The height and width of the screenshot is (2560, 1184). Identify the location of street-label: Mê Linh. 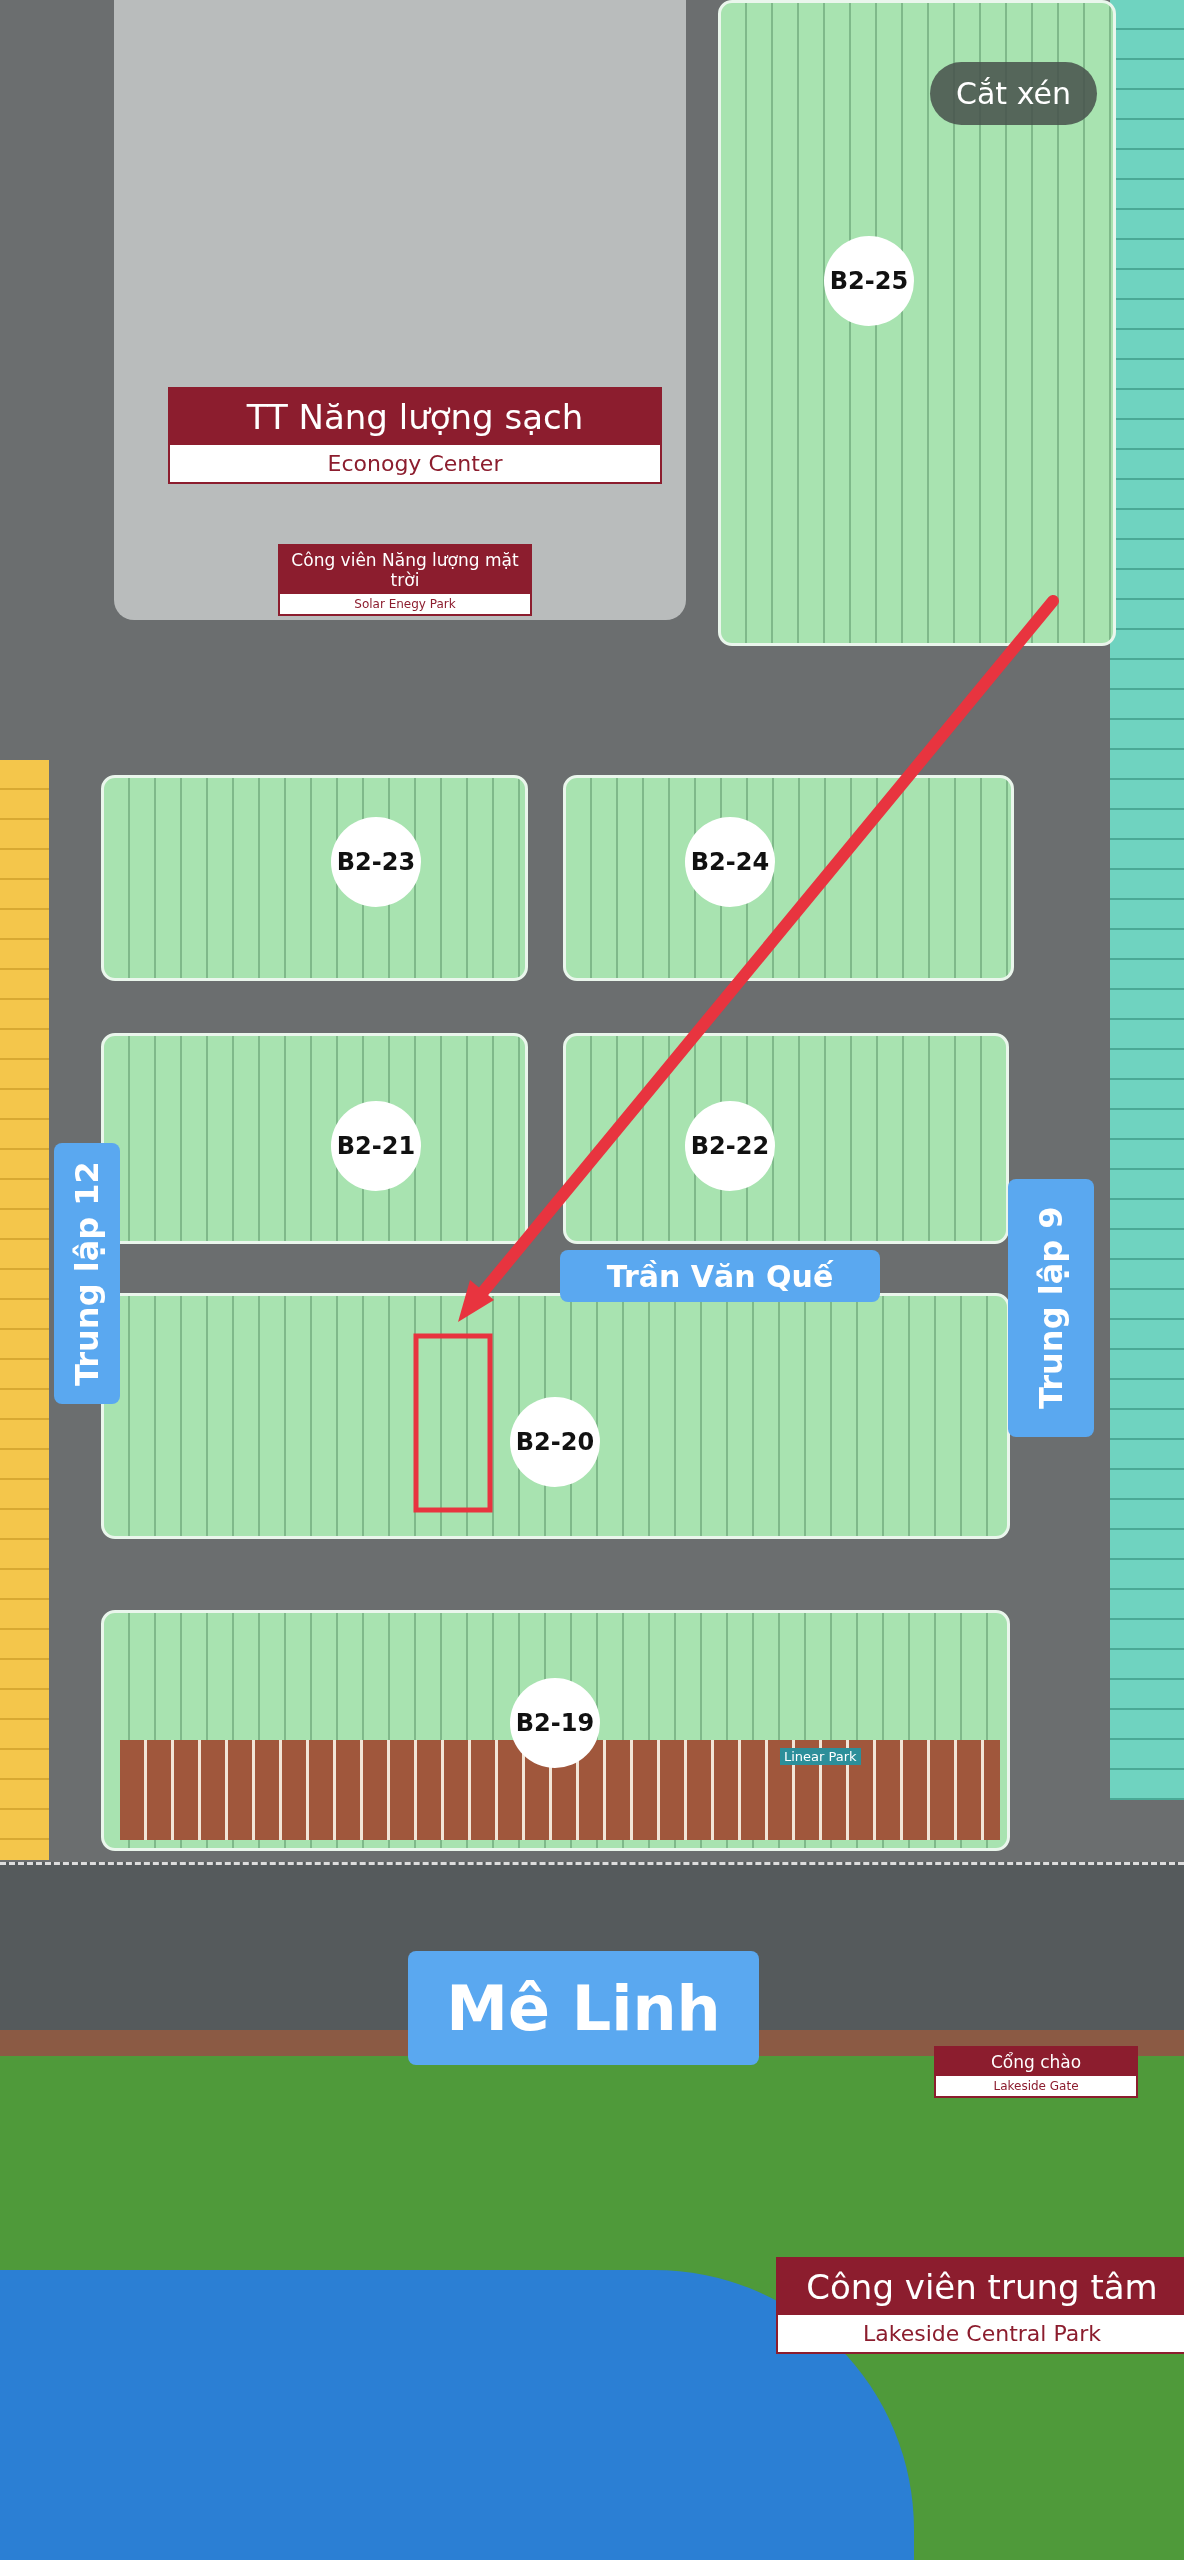
(583, 2008).